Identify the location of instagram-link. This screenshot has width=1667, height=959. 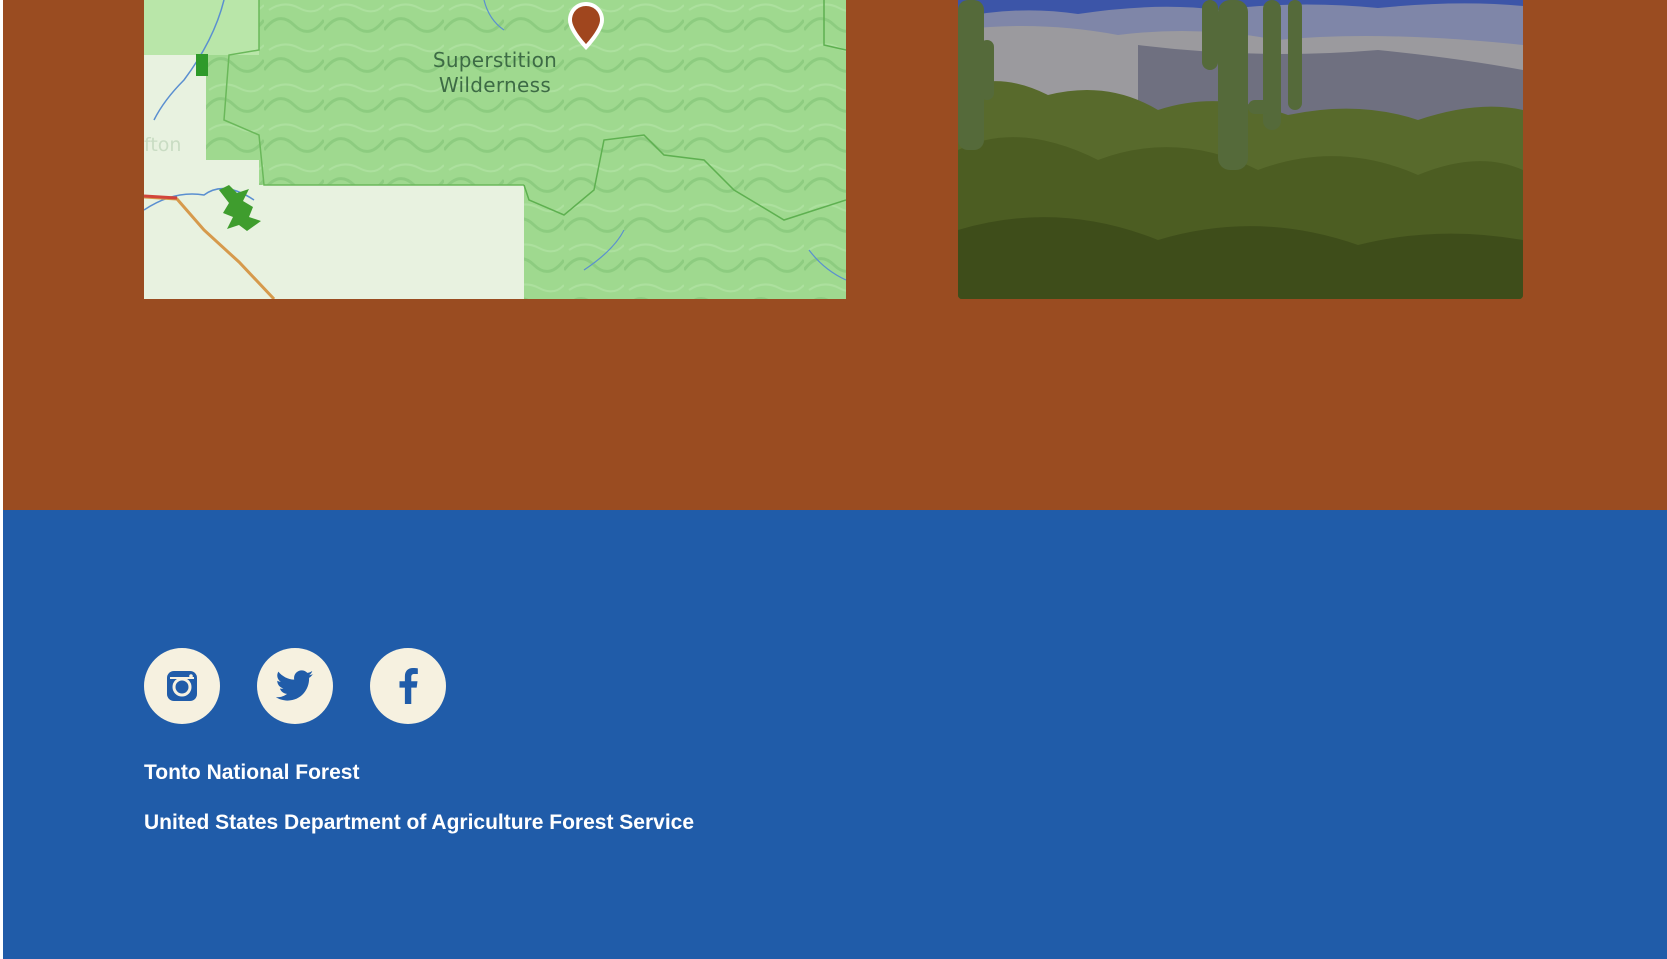
(182, 686).